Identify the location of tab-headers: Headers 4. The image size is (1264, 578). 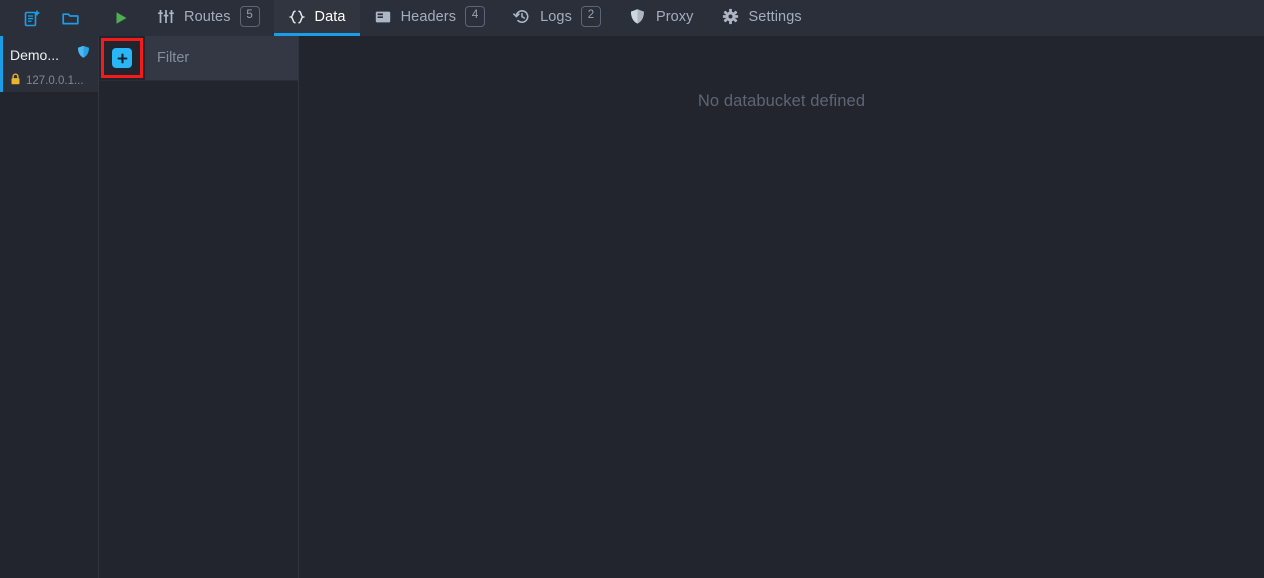
(430, 18).